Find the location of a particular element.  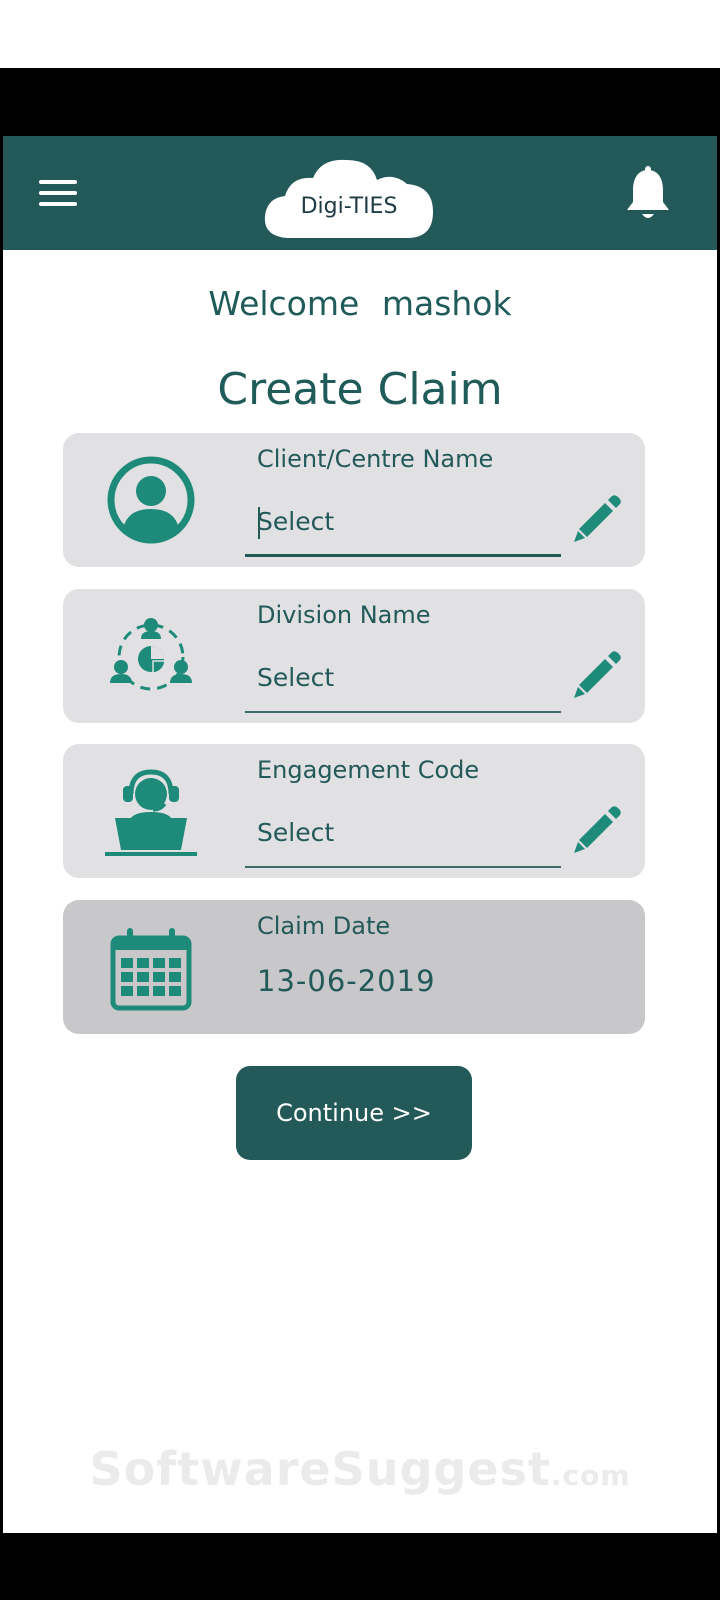

digi-ties-logo: Digi-TIES is located at coordinates (349, 203).